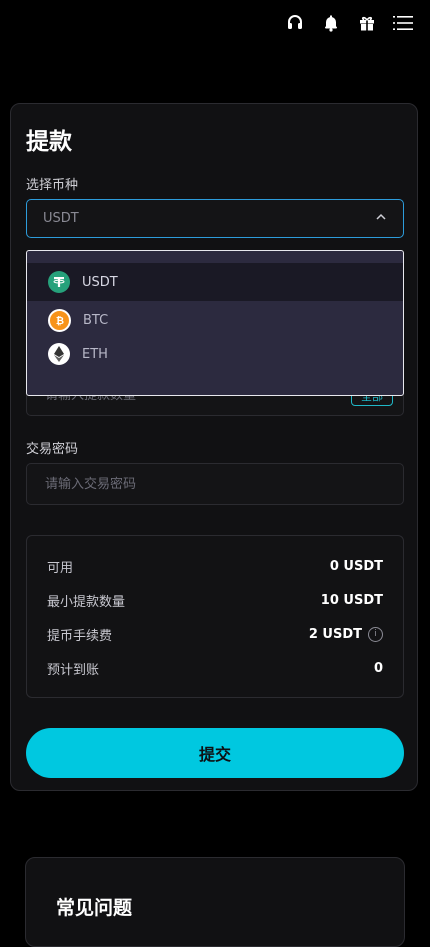 This screenshot has height=947, width=430. Describe the element at coordinates (331, 23) in the screenshot. I see `bell-icon` at that location.